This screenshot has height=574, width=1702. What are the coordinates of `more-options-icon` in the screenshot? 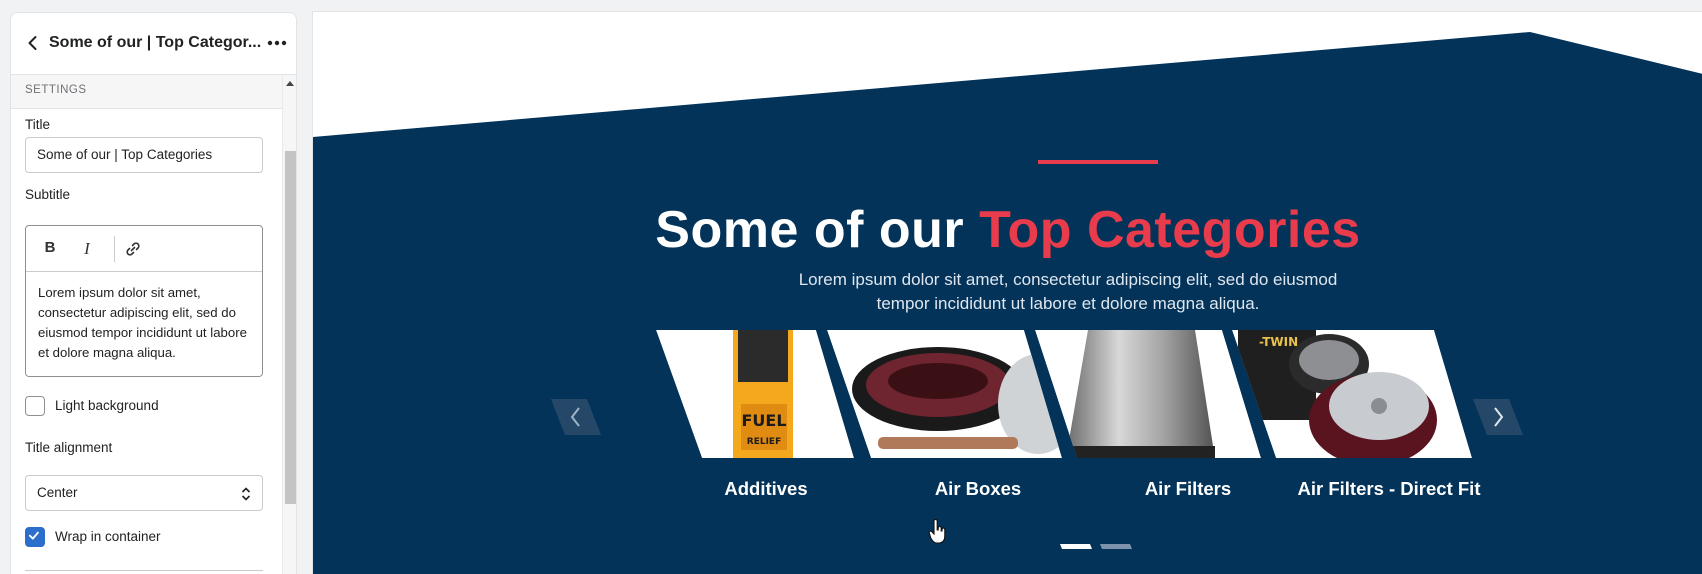 It's located at (277, 43).